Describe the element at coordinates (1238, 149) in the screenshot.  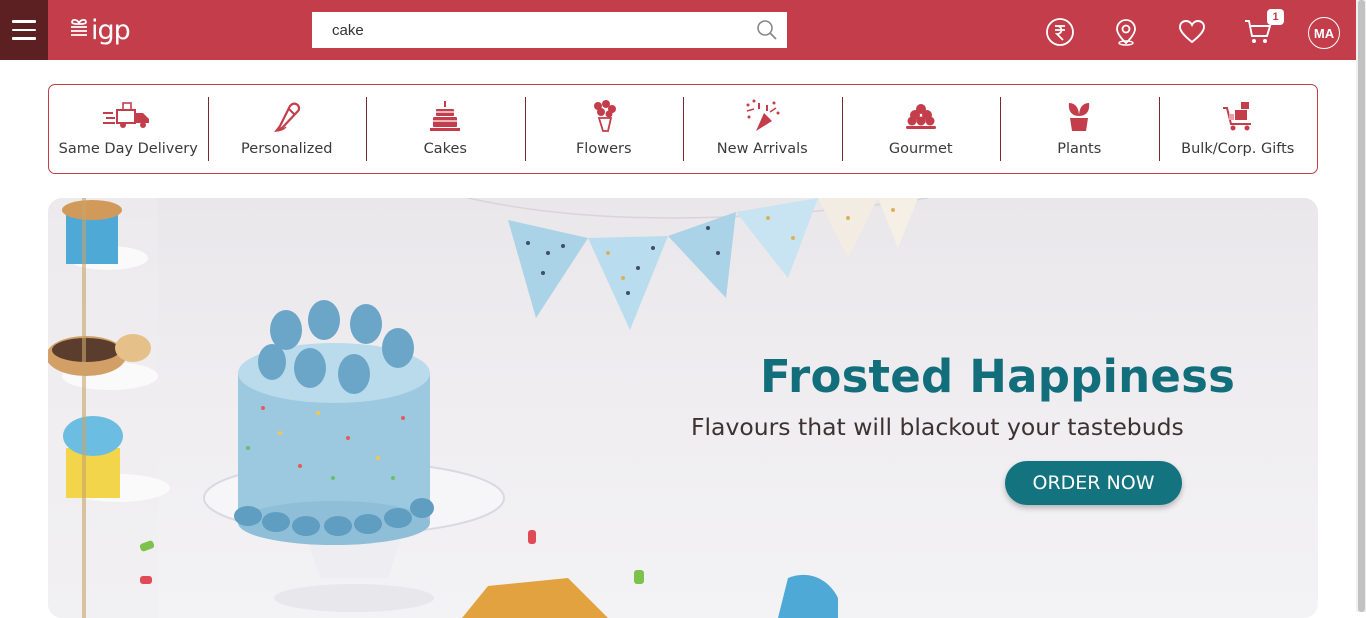
I see `category-label: Bulk/Corp. Gifts` at that location.